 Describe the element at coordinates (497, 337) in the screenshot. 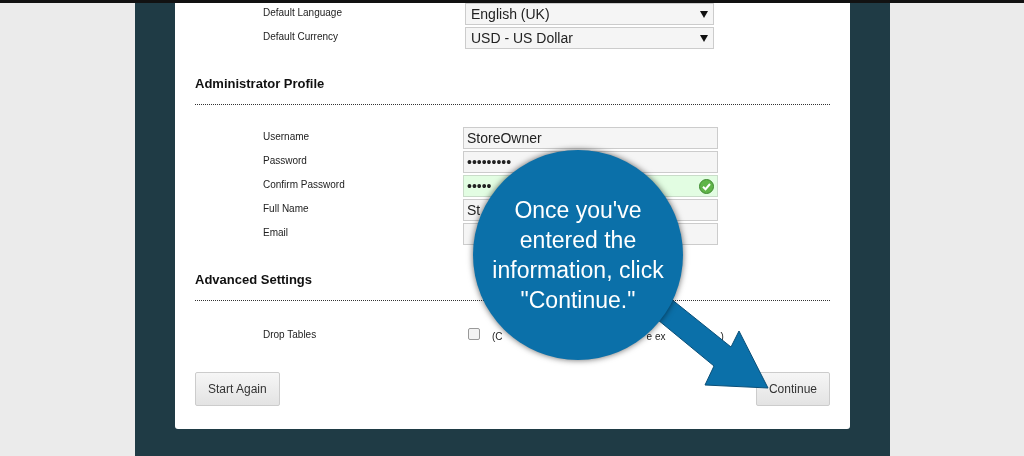

I see `hint-text-fragment: (C` at that location.